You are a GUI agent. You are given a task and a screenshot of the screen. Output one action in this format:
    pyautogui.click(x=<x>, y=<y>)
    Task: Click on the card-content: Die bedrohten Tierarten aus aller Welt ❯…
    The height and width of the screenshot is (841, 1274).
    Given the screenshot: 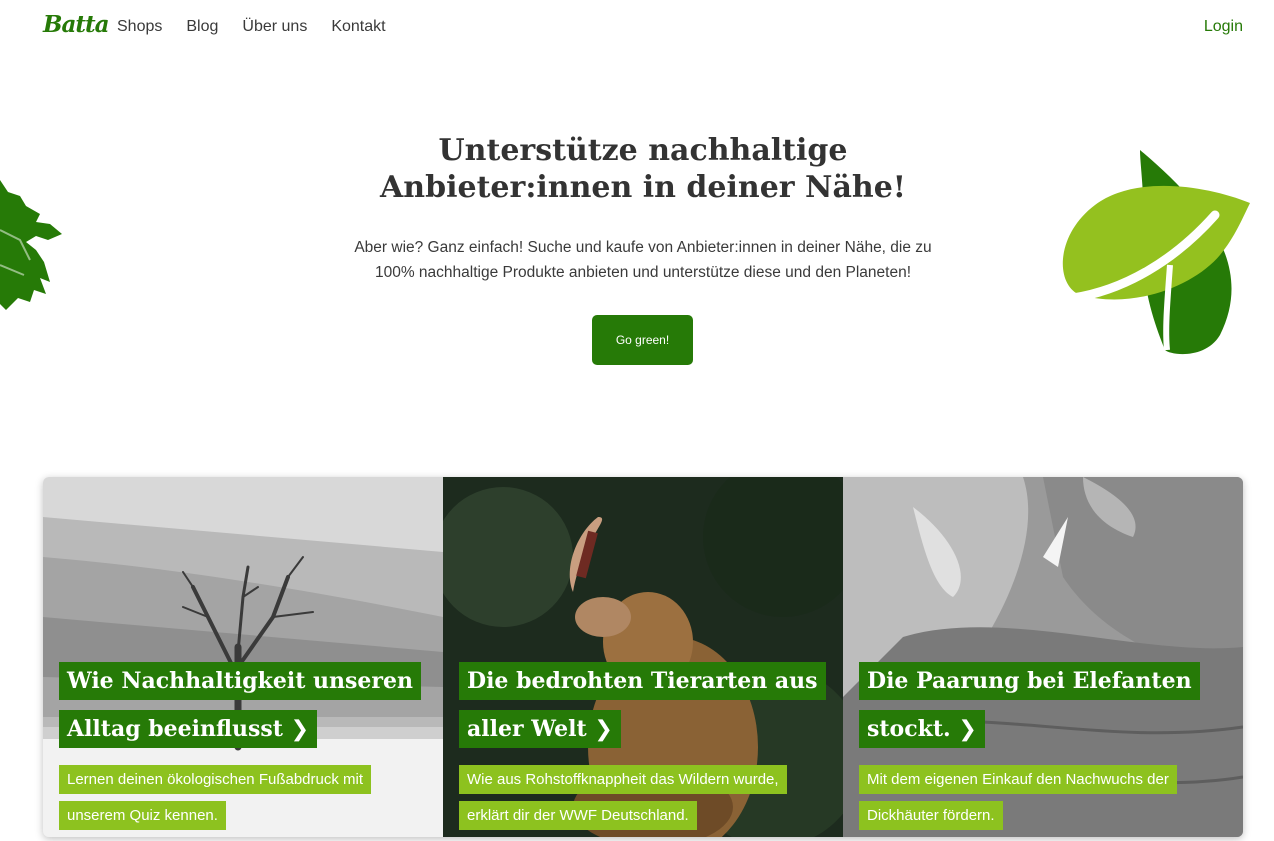 What is the action you would take?
    pyautogui.click(x=642, y=745)
    